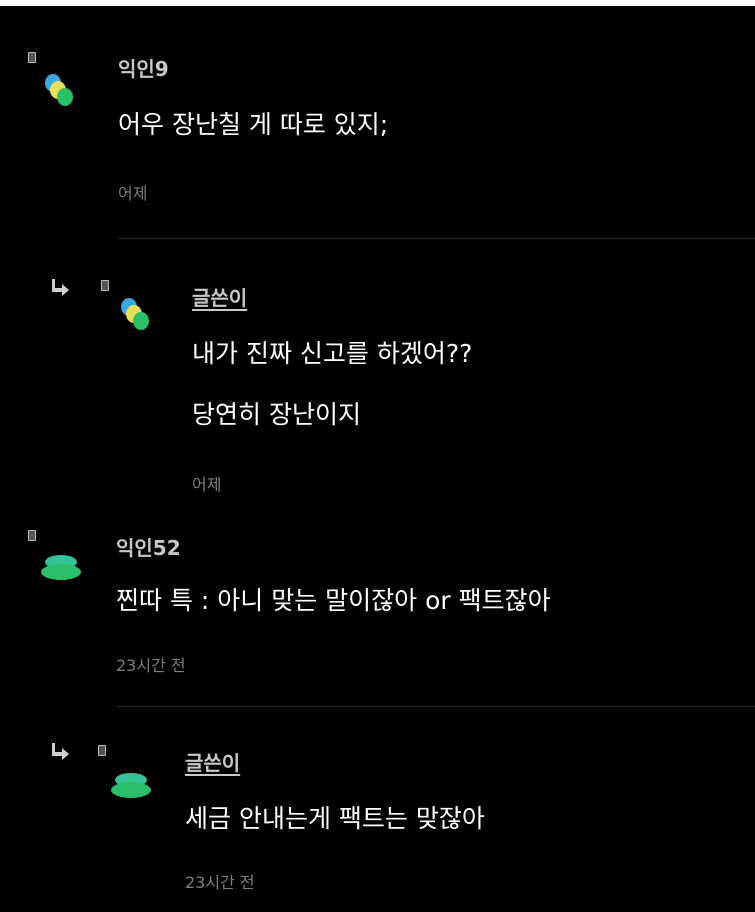 Image resolution: width=755 pixels, height=912 pixels. What do you see at coordinates (335, 818) in the screenshot?
I see `comment-text: 세금 안내는게 팩트는 맞잖아` at bounding box center [335, 818].